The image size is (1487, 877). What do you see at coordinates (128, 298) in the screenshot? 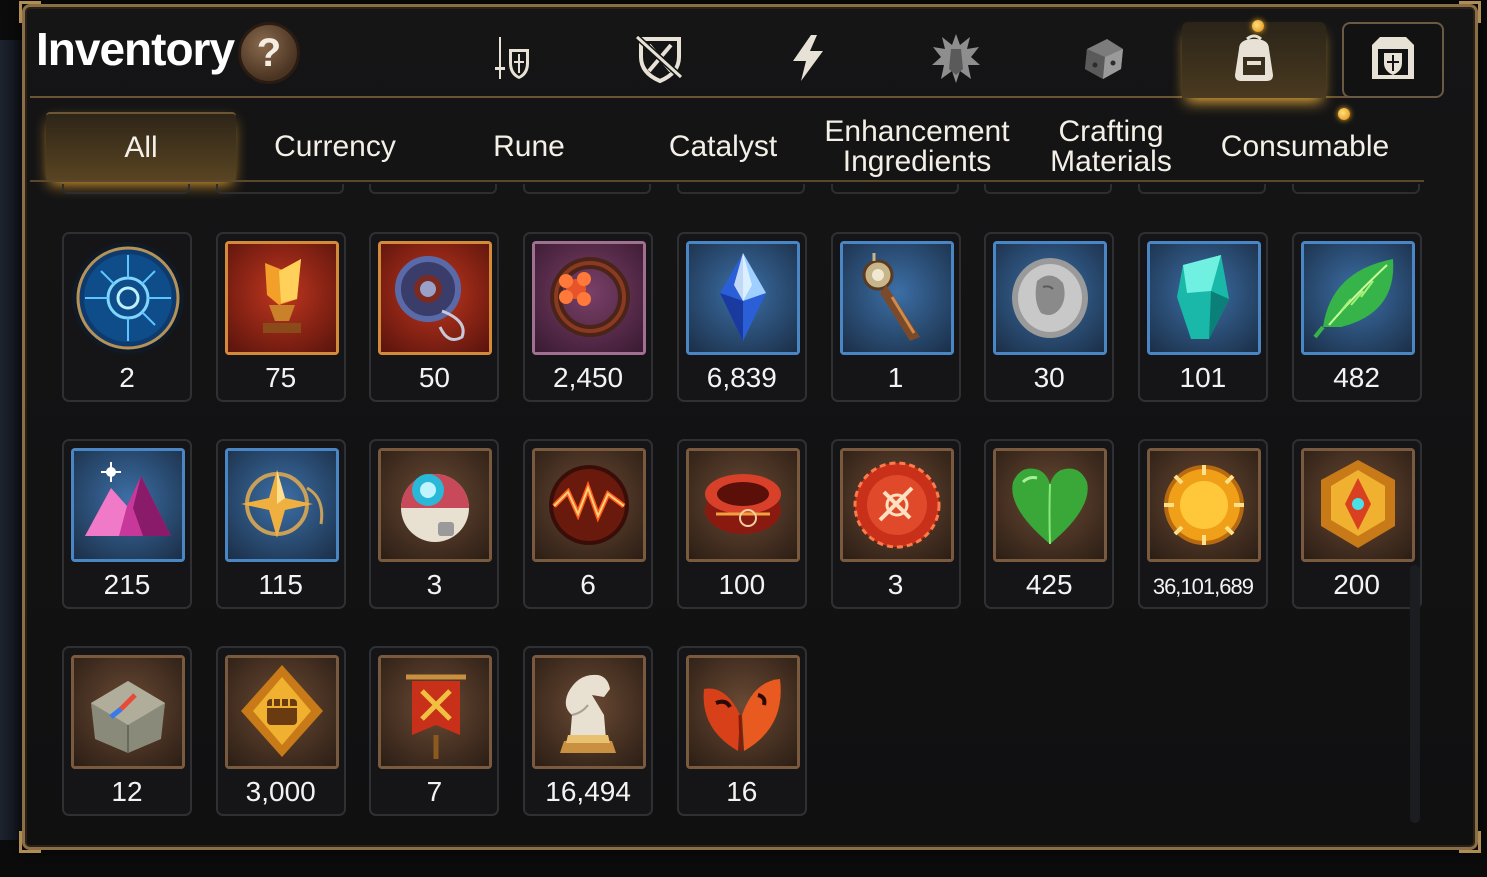
I see `blue-rune-orb-icon` at bounding box center [128, 298].